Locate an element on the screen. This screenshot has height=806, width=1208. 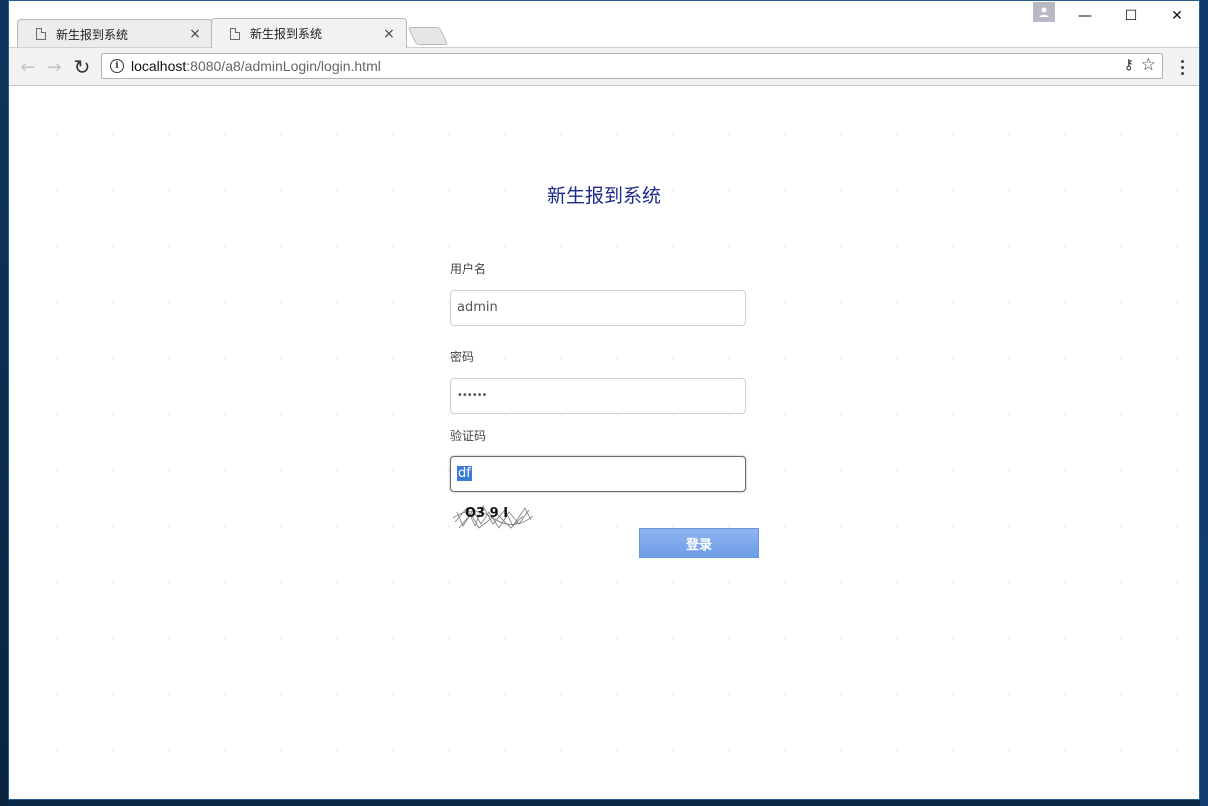
tab-2: 新生报到系统 × is located at coordinates (309, 33).